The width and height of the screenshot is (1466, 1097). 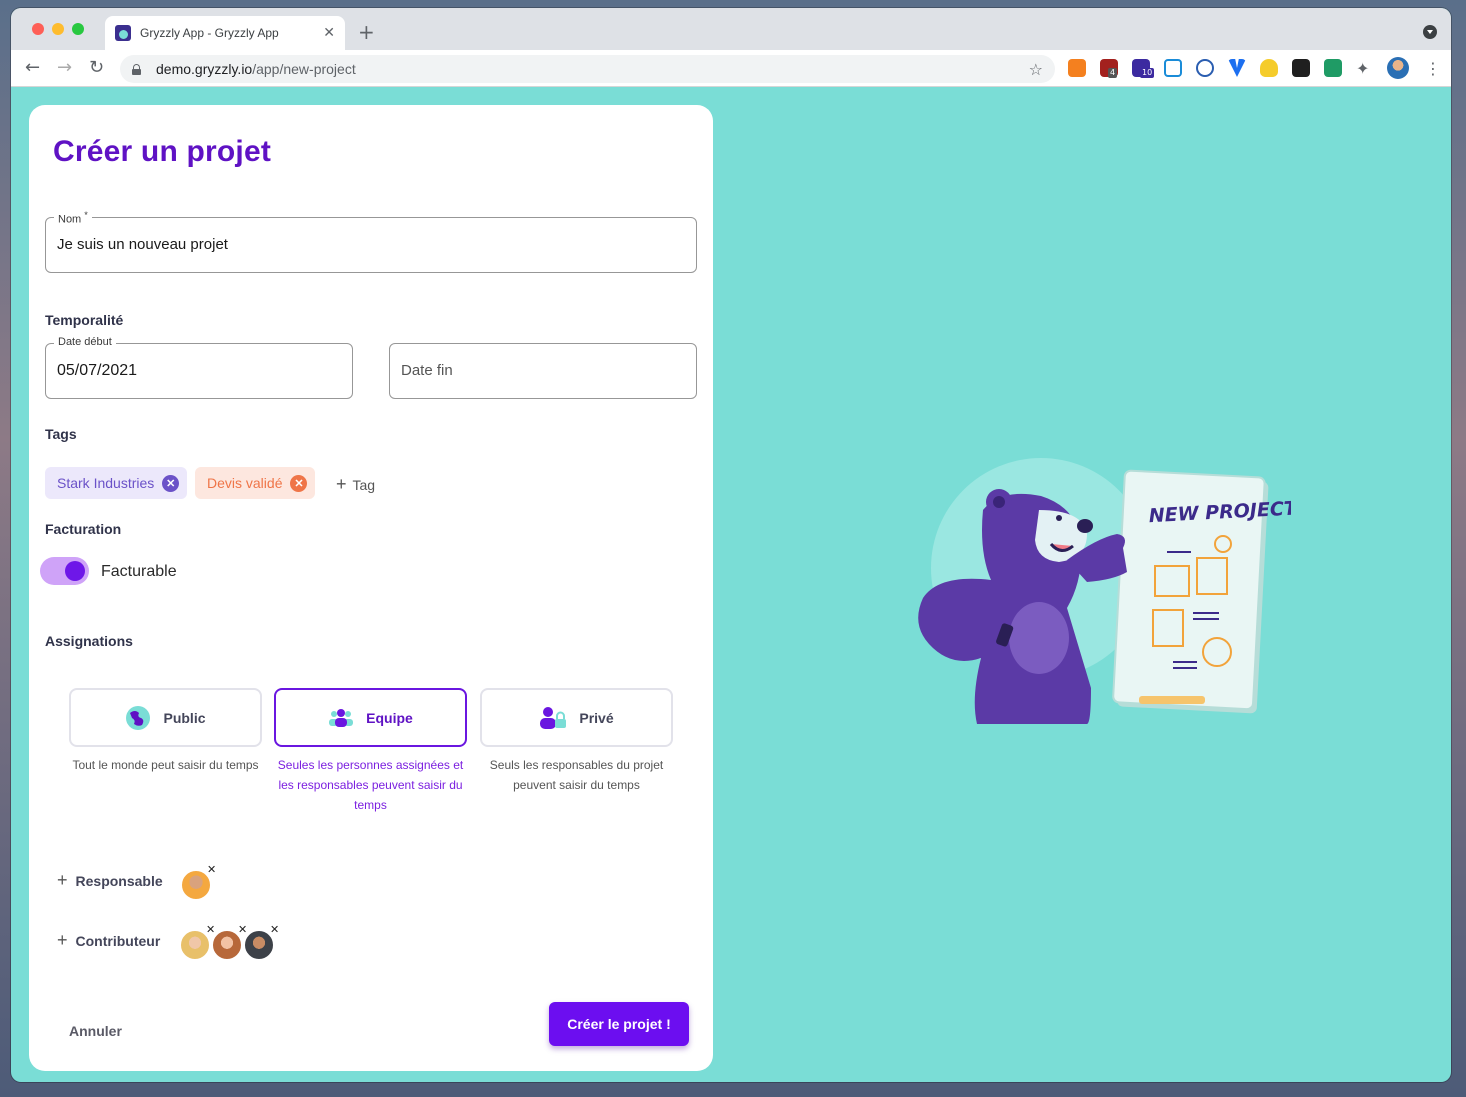 What do you see at coordinates (256, 69) in the screenshot?
I see `url-text: demo.gryzzly.io/app/new-project` at bounding box center [256, 69].